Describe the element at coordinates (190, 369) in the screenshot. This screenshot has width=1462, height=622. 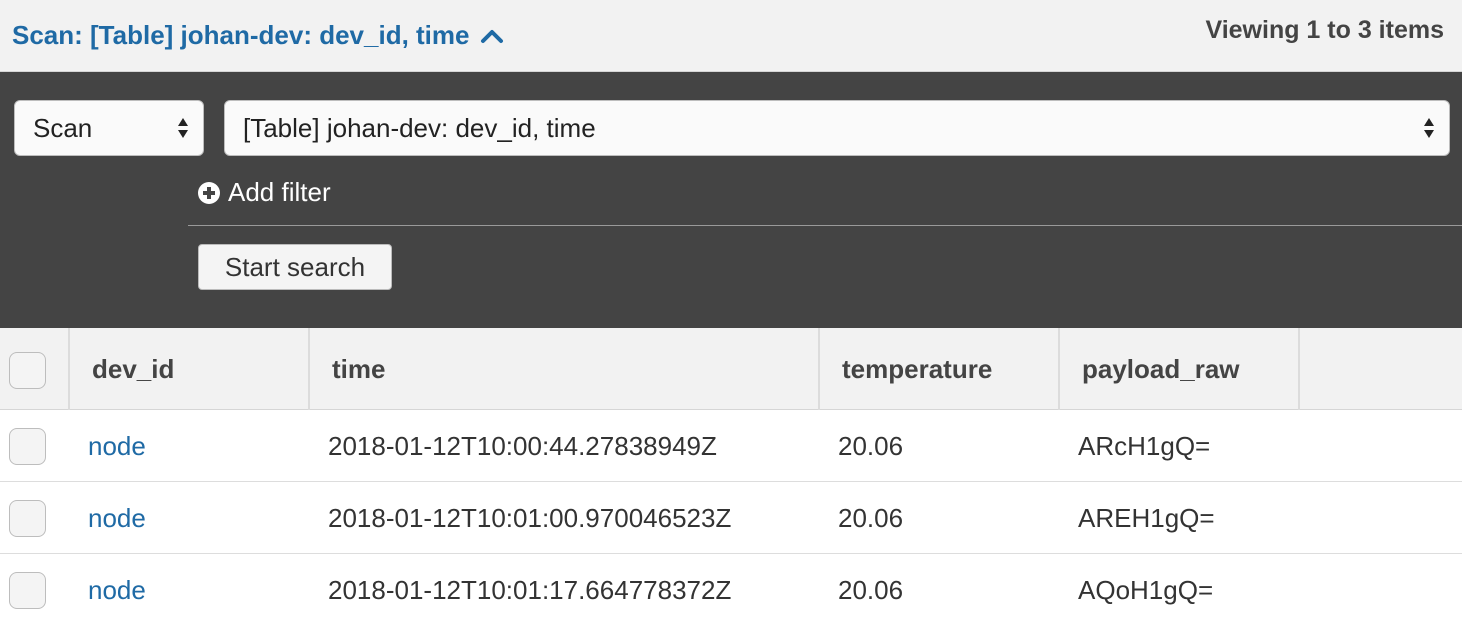
I see `column-header-dev-id: dev_id` at that location.